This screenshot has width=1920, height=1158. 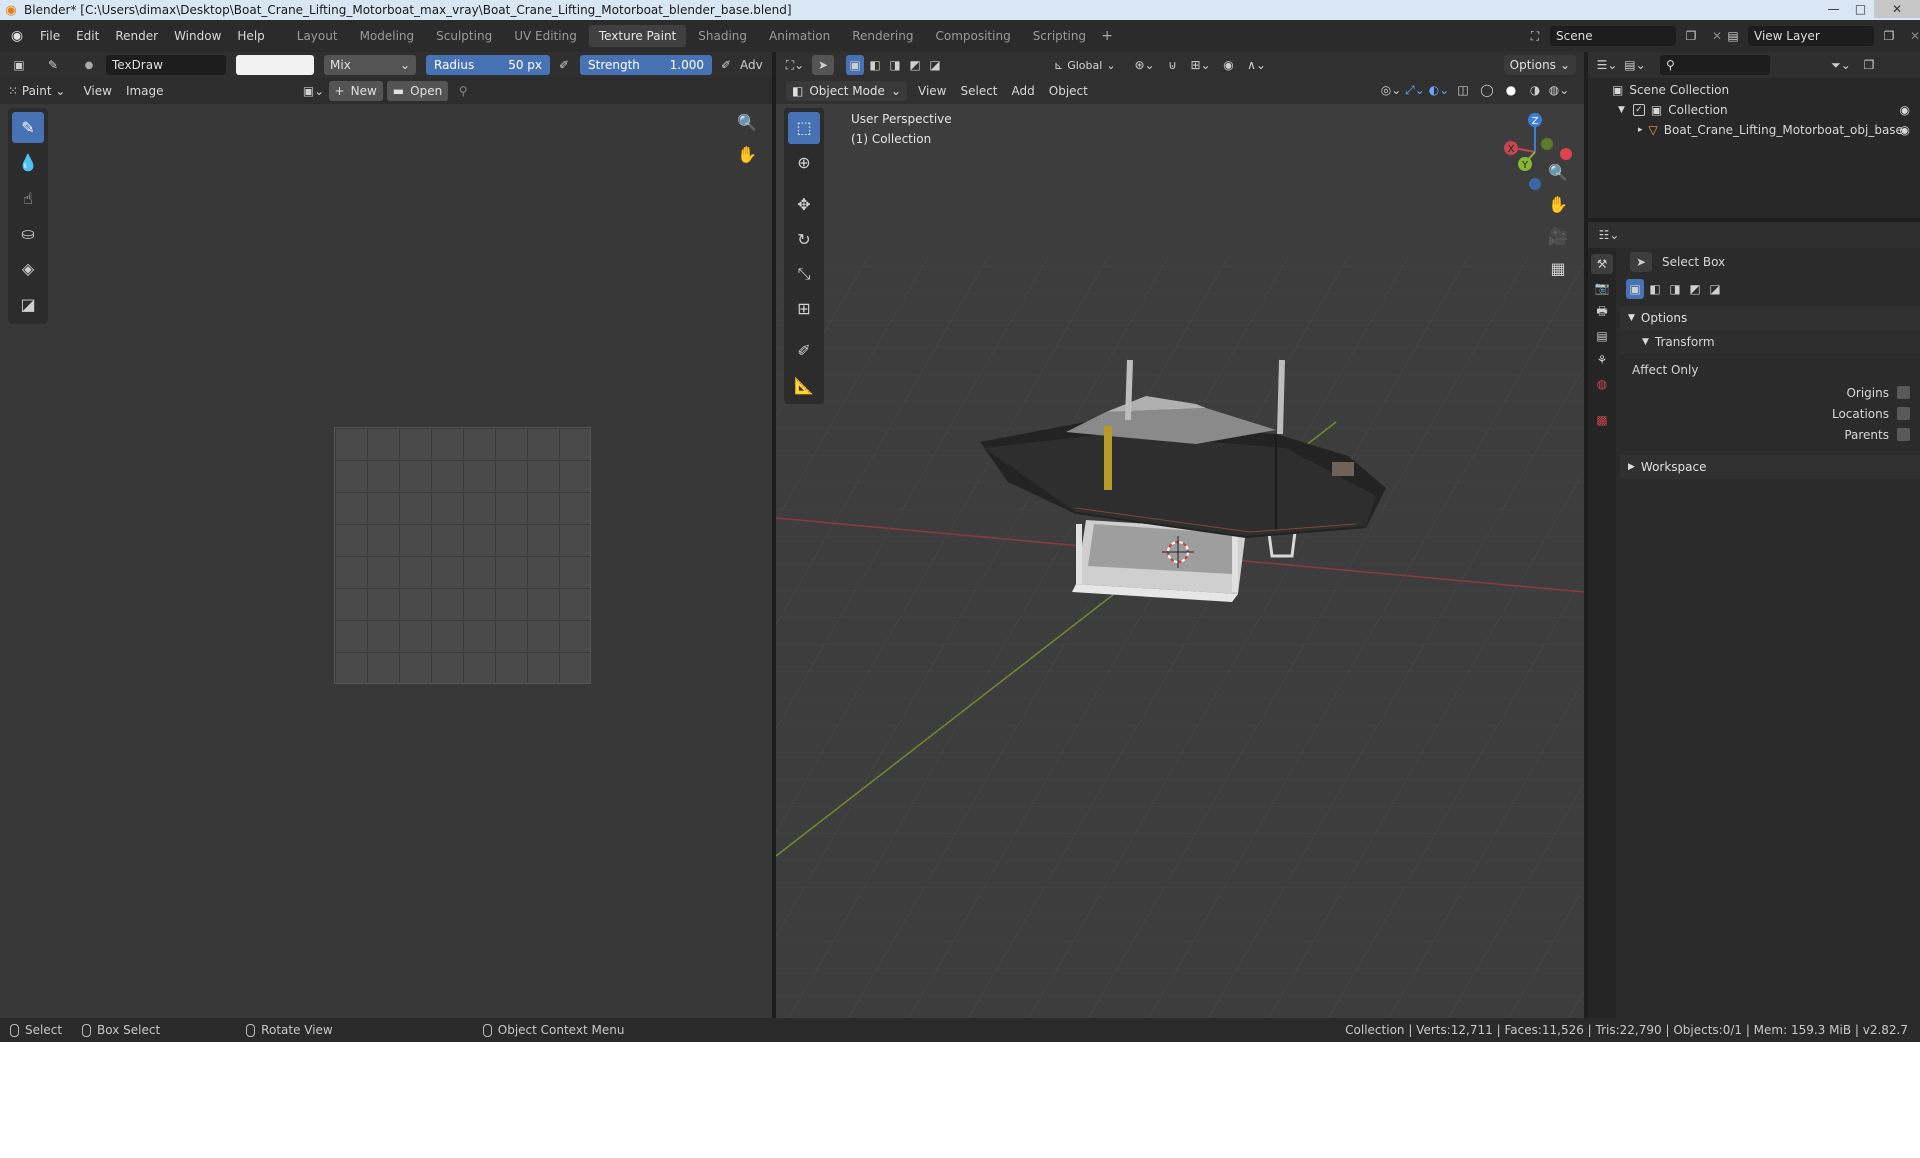 I want to click on close-button: ✕, so click(x=1897, y=9).